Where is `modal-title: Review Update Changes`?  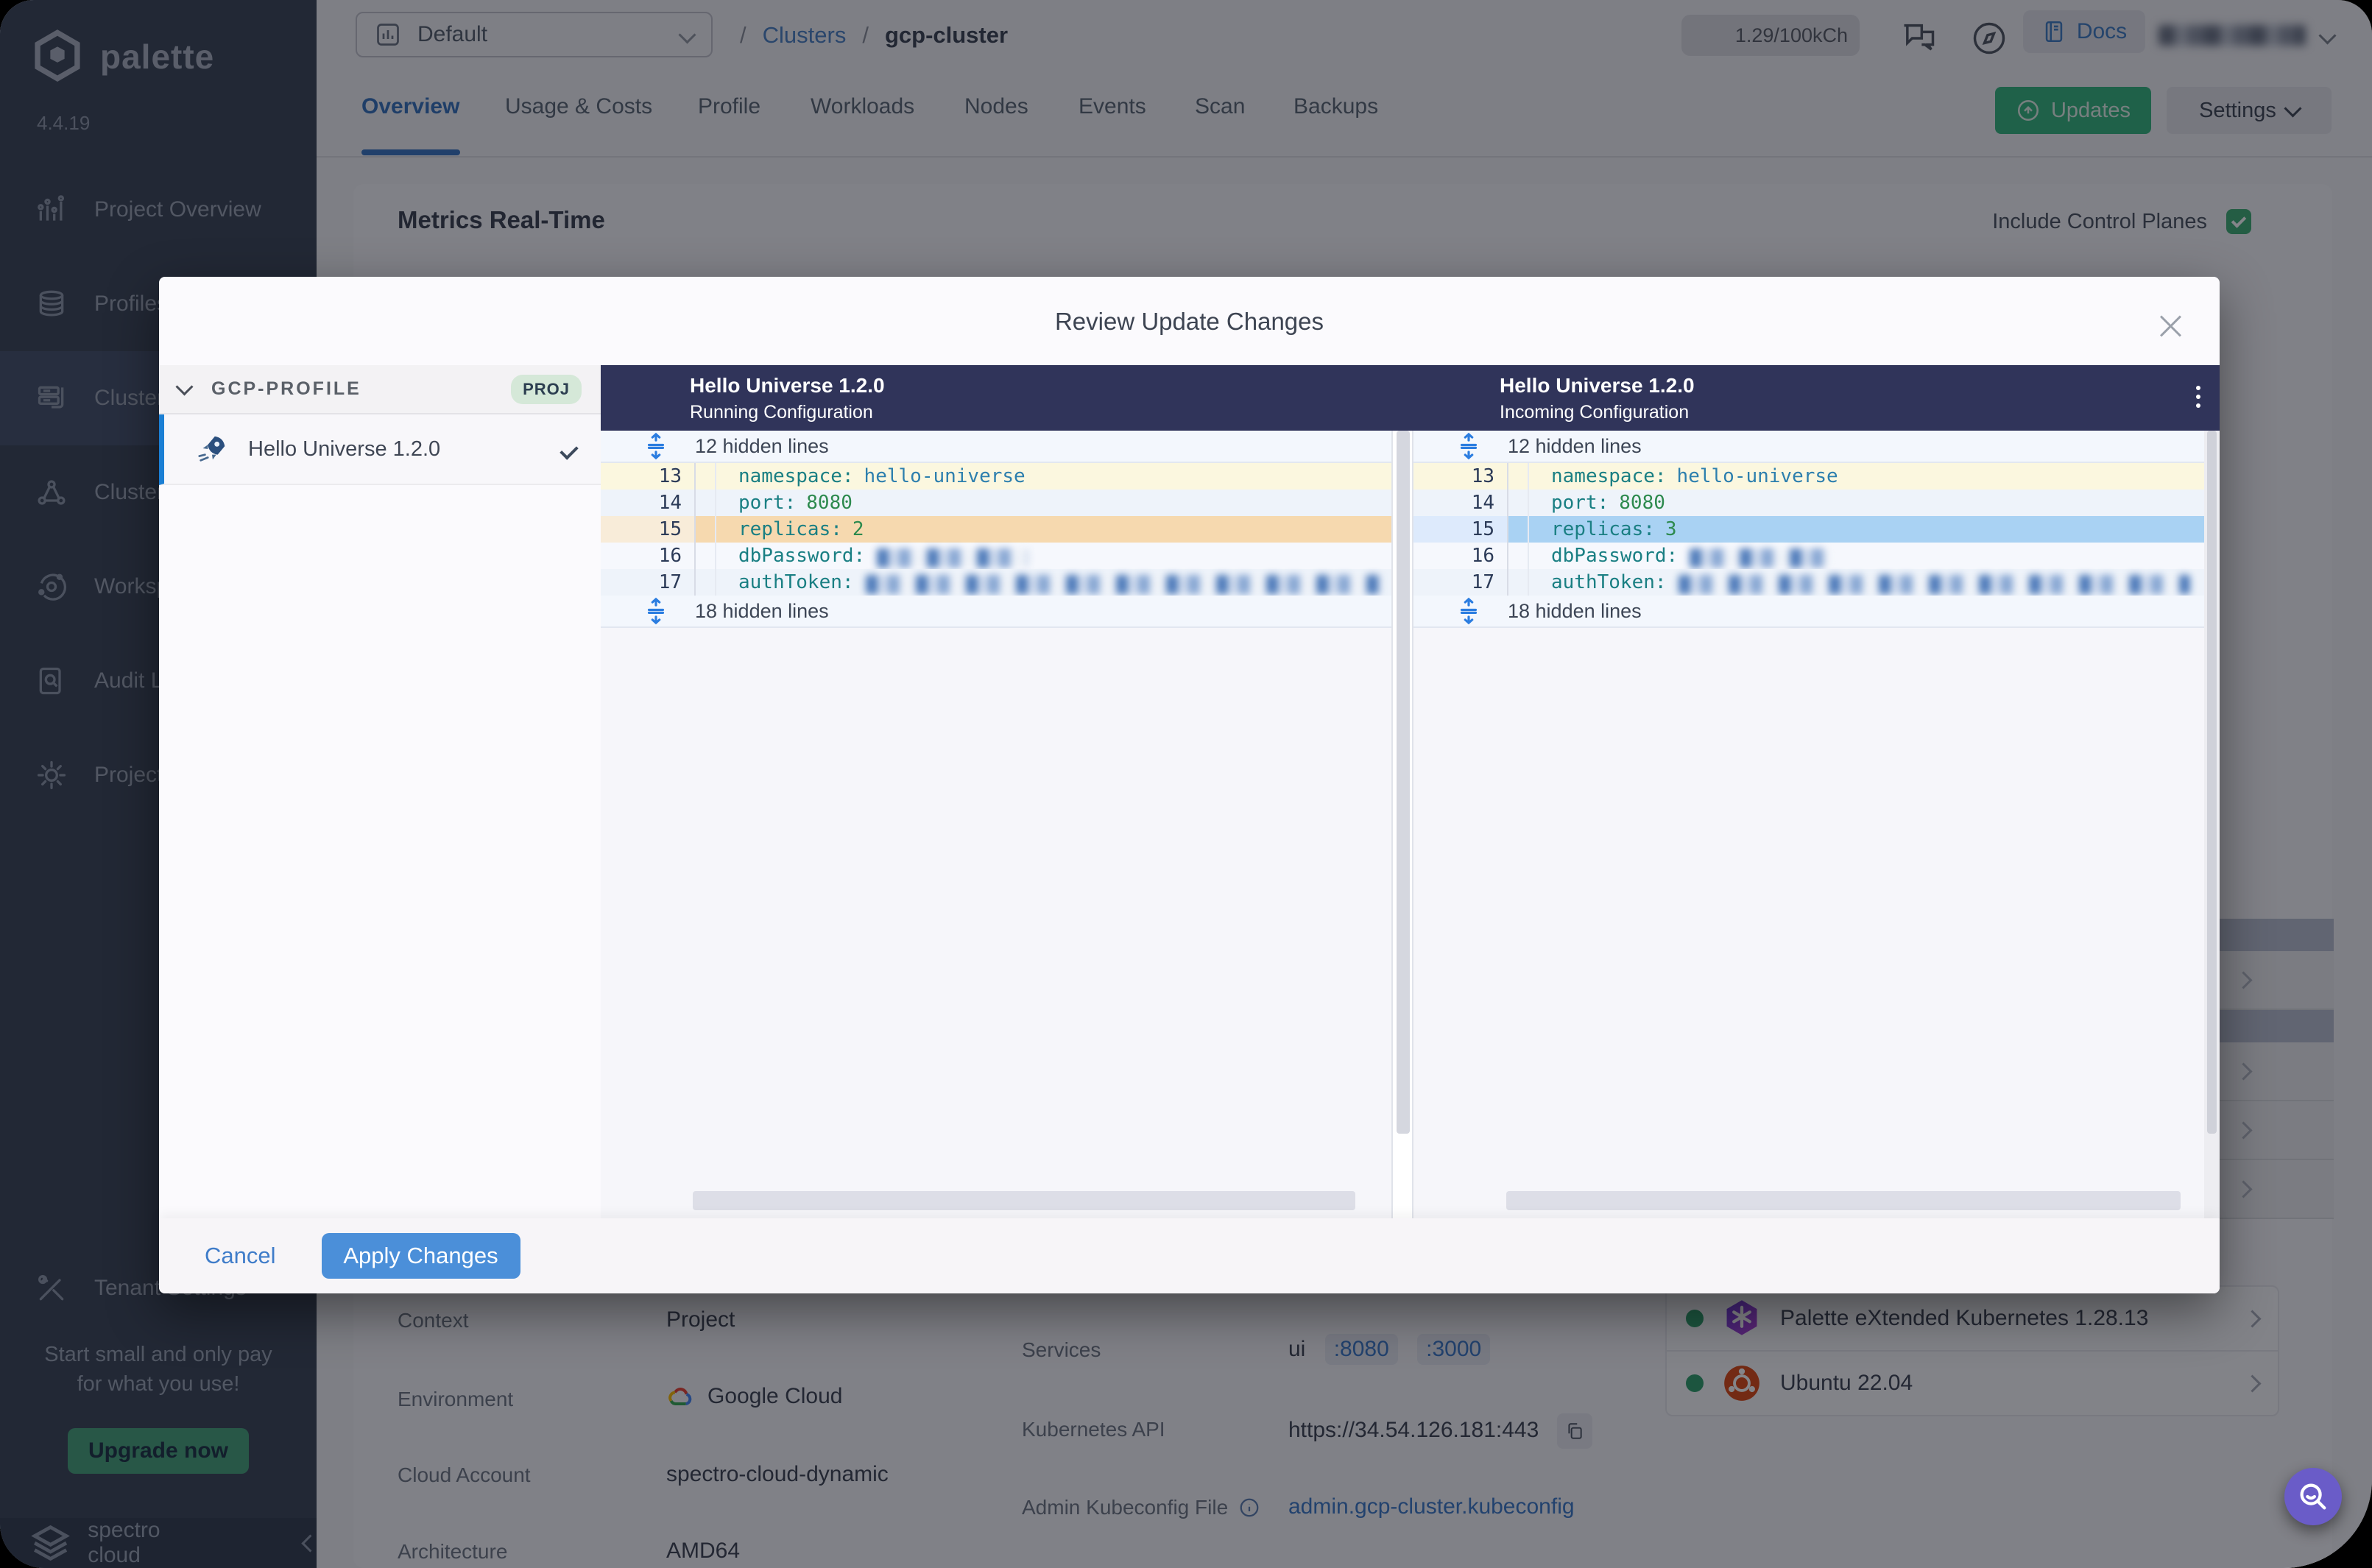 modal-title: Review Update Changes is located at coordinates (1189, 322).